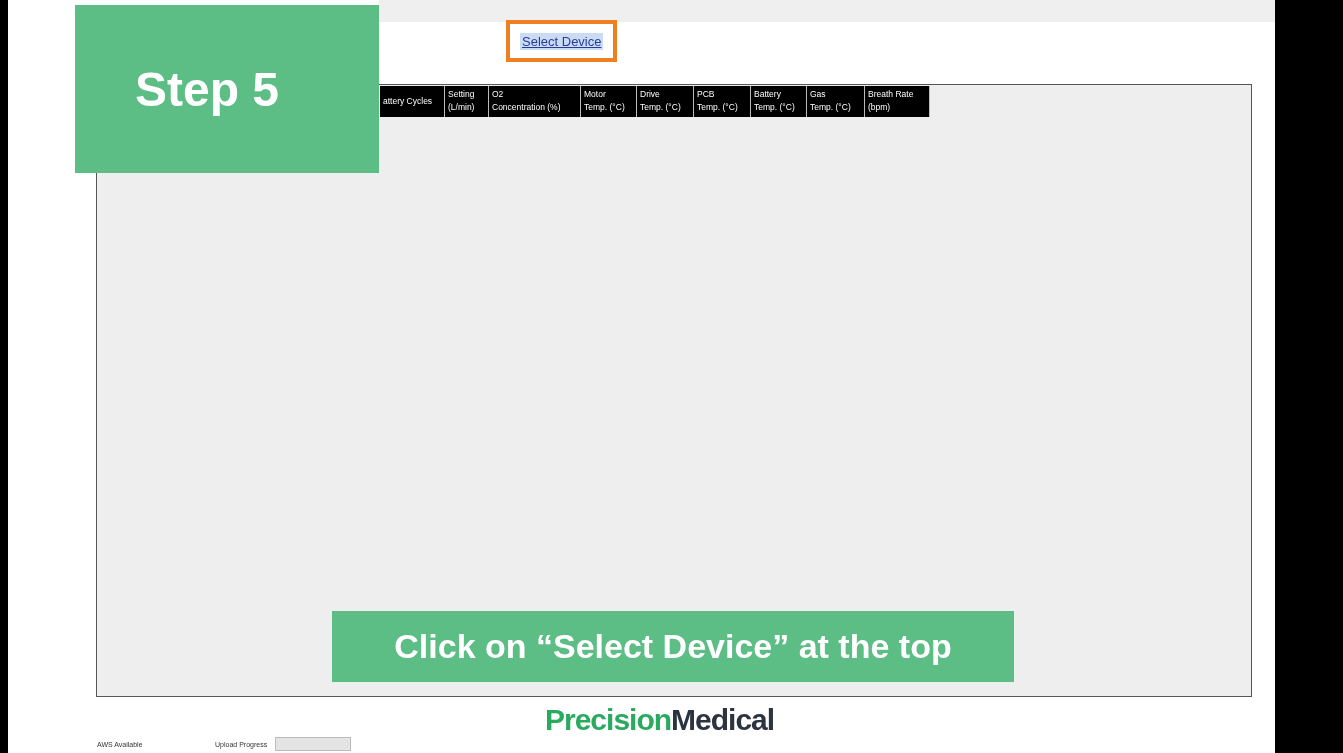 The image size is (1343, 753). Describe the element at coordinates (562, 41) in the screenshot. I see `select-device-link: Select Device` at that location.